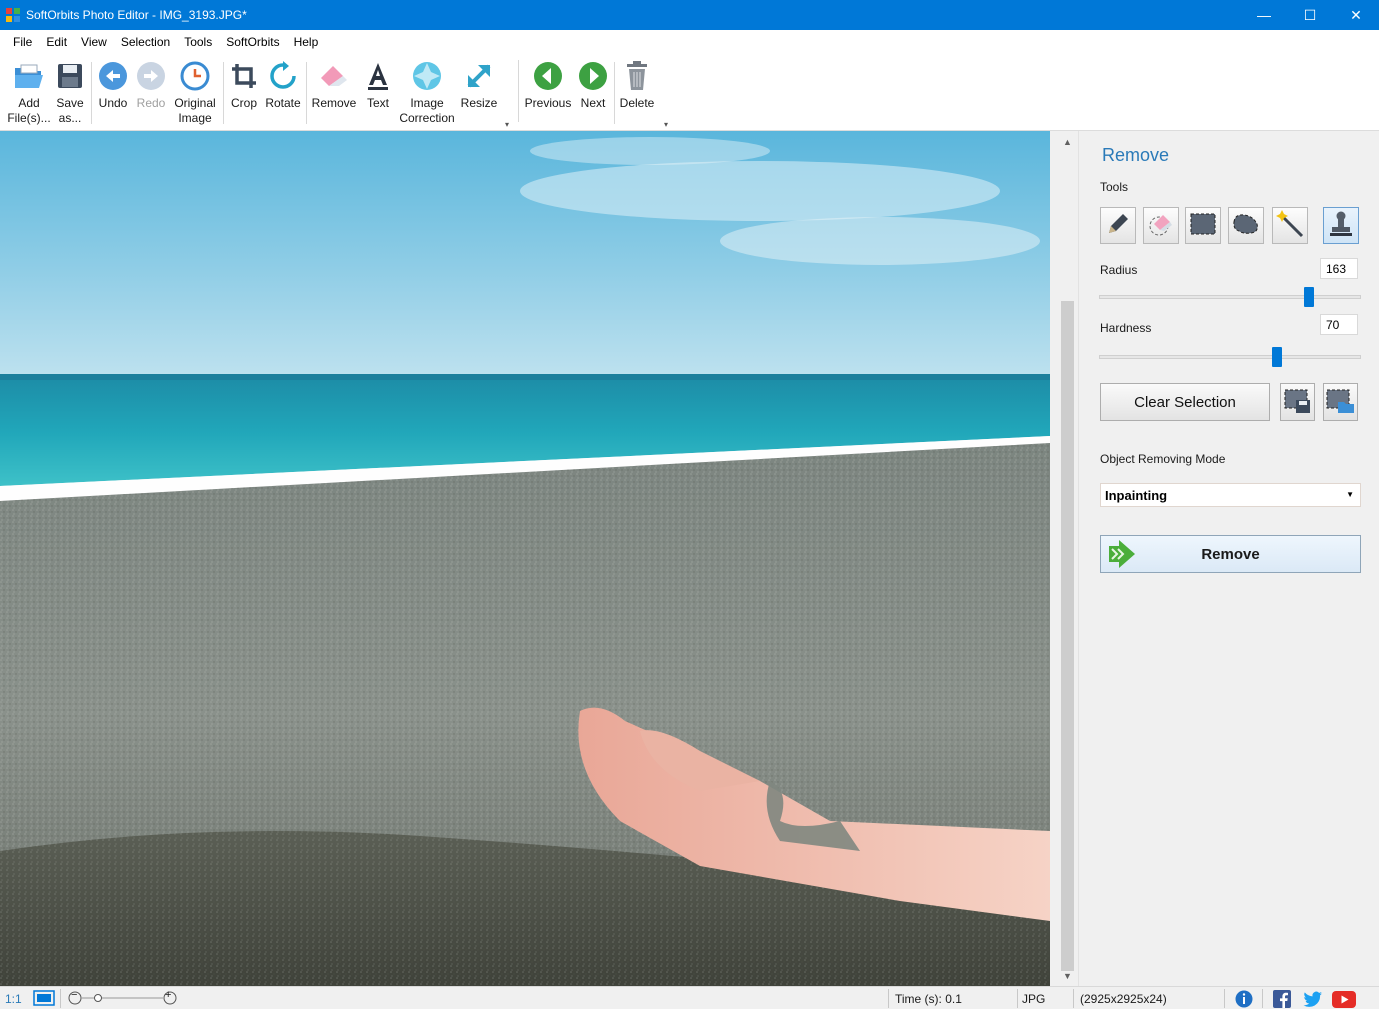  Describe the element at coordinates (1310, 15) in the screenshot. I see `maximize-button: ☐` at that location.